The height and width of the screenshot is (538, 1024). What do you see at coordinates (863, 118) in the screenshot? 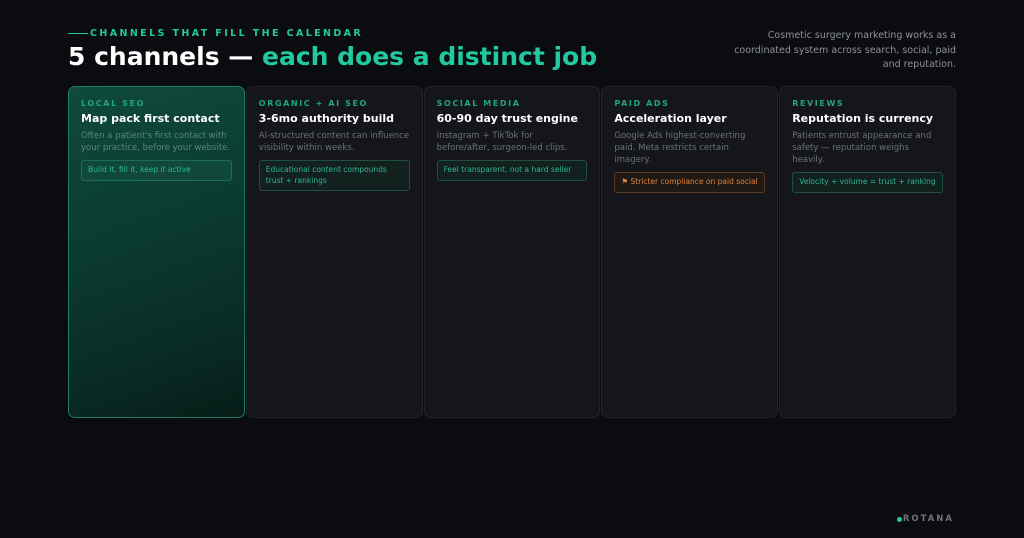
I see `card-title: Reputation is currency` at bounding box center [863, 118].